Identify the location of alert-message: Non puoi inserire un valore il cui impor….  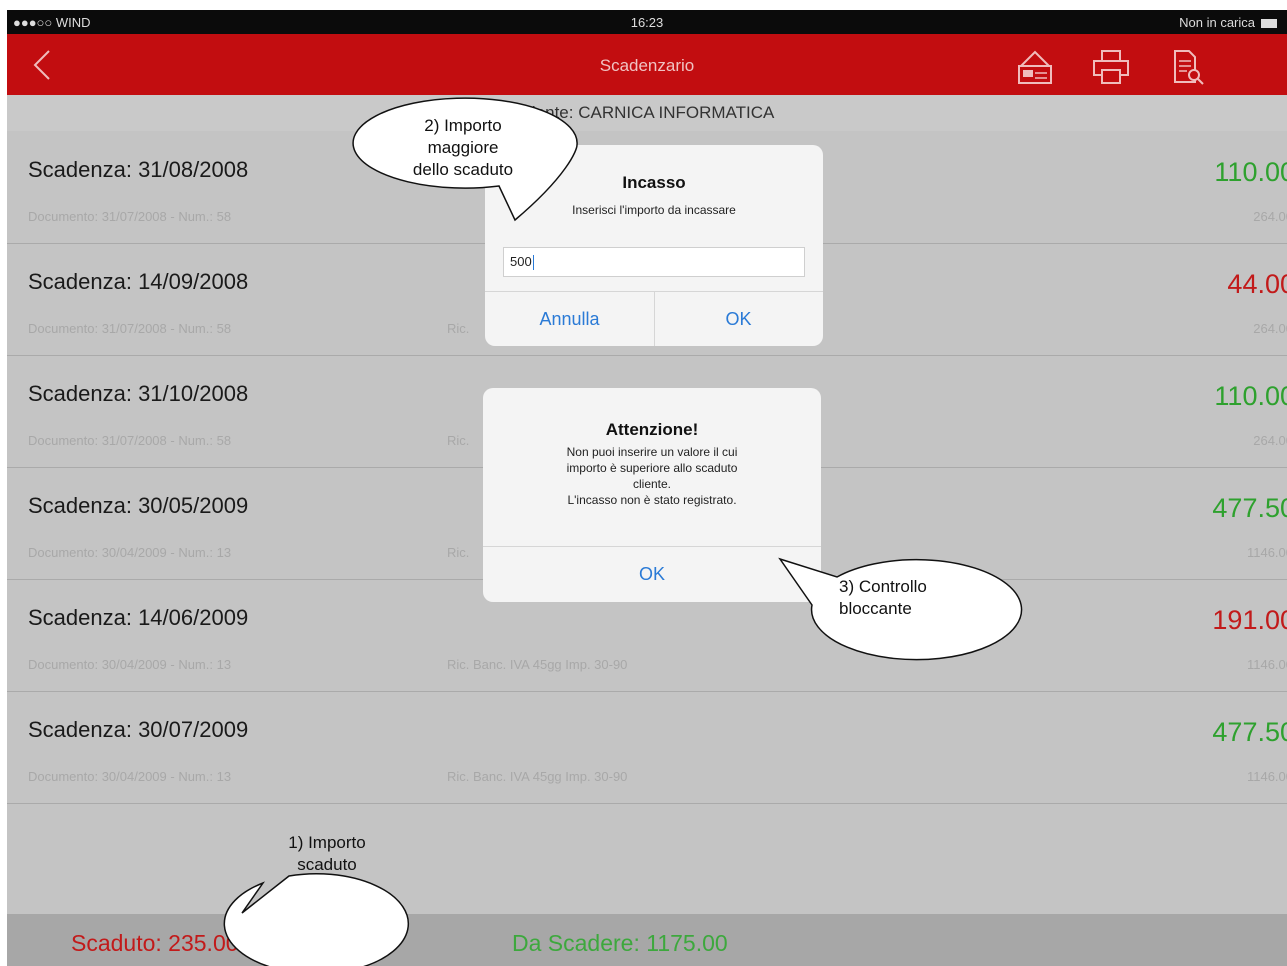
(652, 476).